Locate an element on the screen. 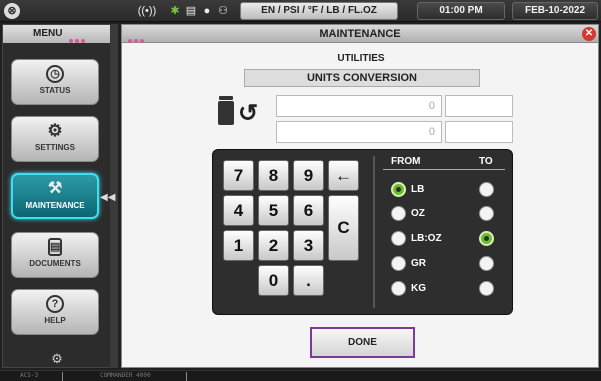 The height and width of the screenshot is (381, 601). input-value-field: 0 is located at coordinates (359, 106).